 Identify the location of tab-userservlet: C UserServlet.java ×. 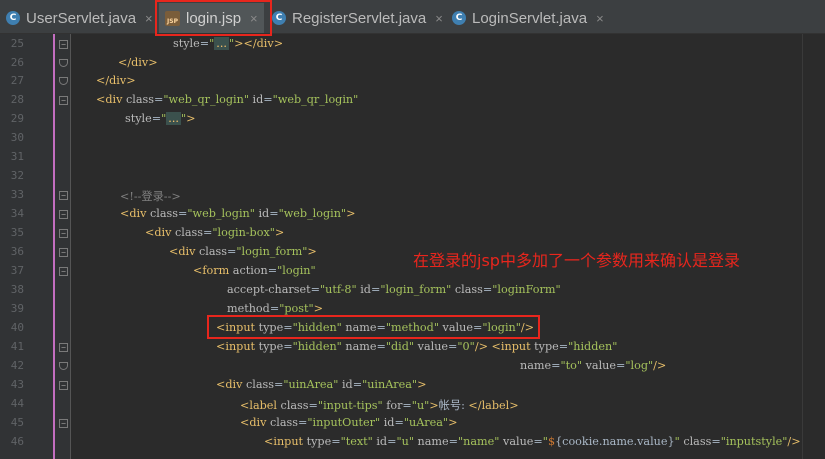
(79, 18).